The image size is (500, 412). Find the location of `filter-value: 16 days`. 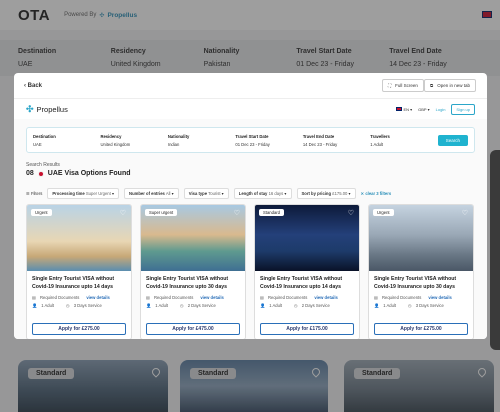

filter-value: 16 days is located at coordinates (276, 193).